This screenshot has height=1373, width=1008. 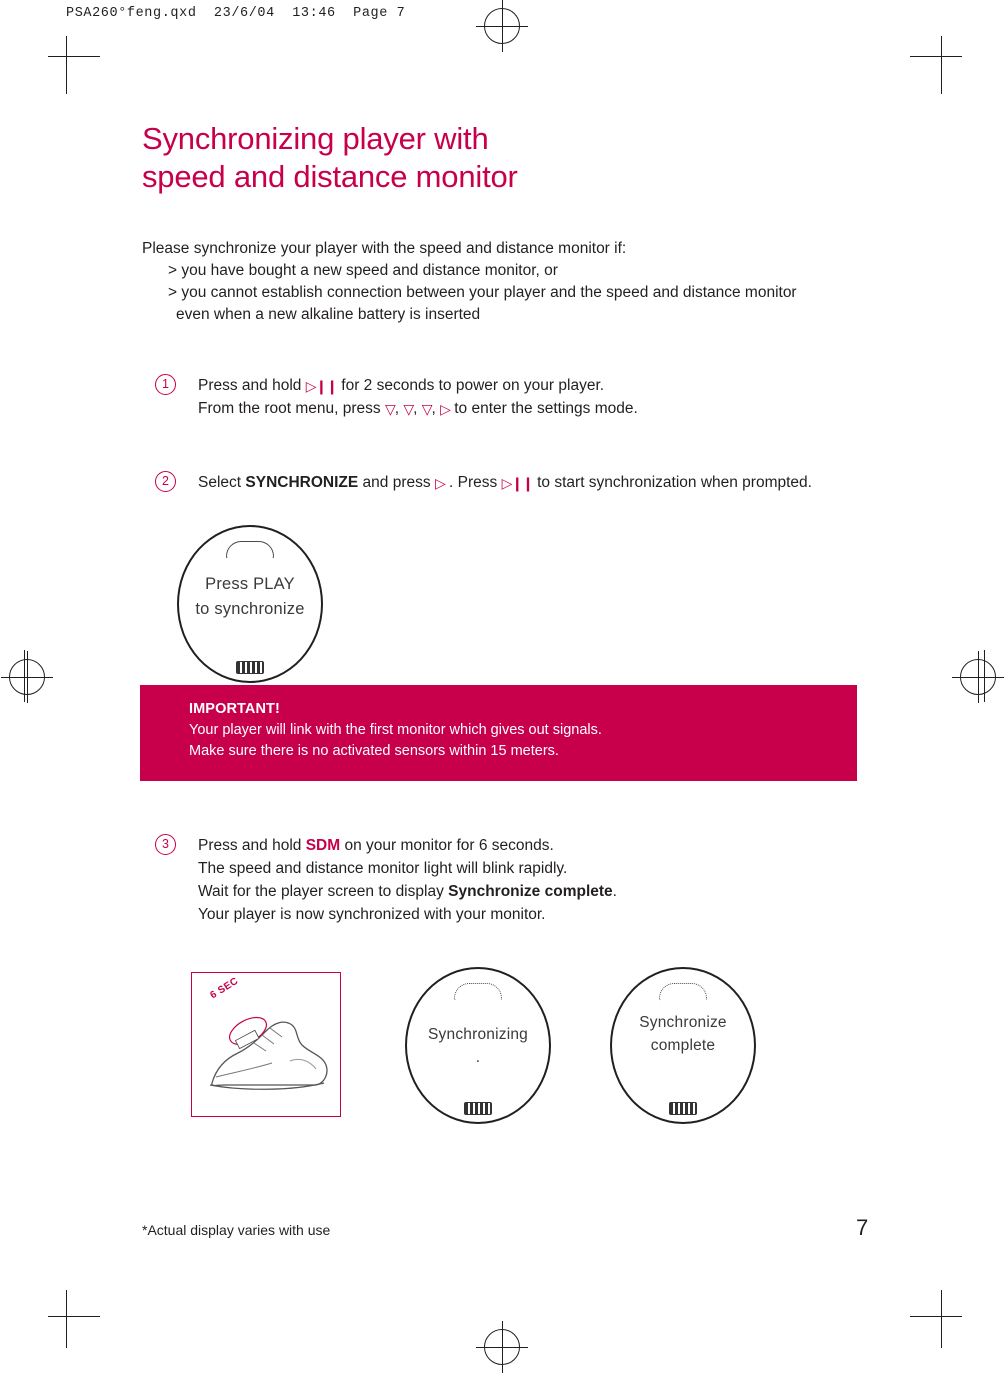 I want to click on sep-1: ,, so click(x=397, y=408).